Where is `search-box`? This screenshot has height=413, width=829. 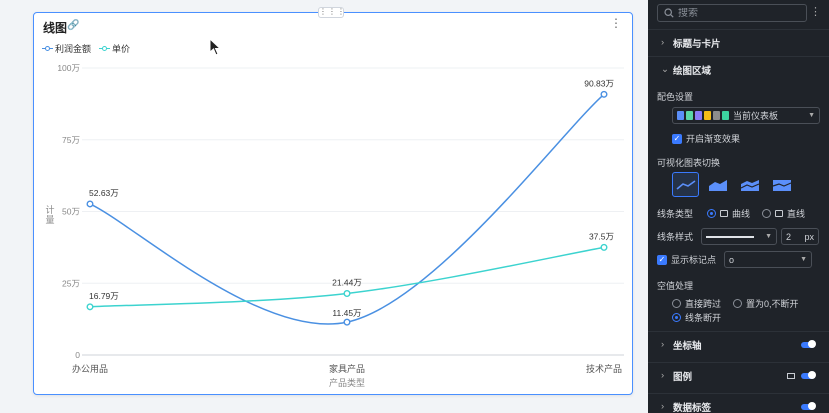
search-box is located at coordinates (732, 13).